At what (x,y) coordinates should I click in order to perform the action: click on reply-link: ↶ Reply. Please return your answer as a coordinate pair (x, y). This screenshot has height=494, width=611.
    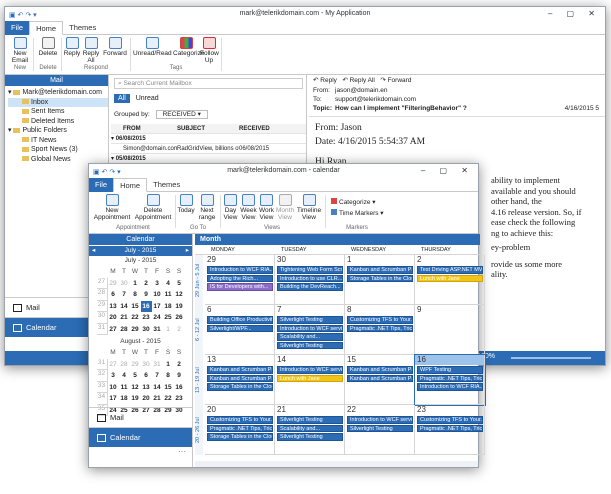
    Looking at the image, I should click on (325, 80).